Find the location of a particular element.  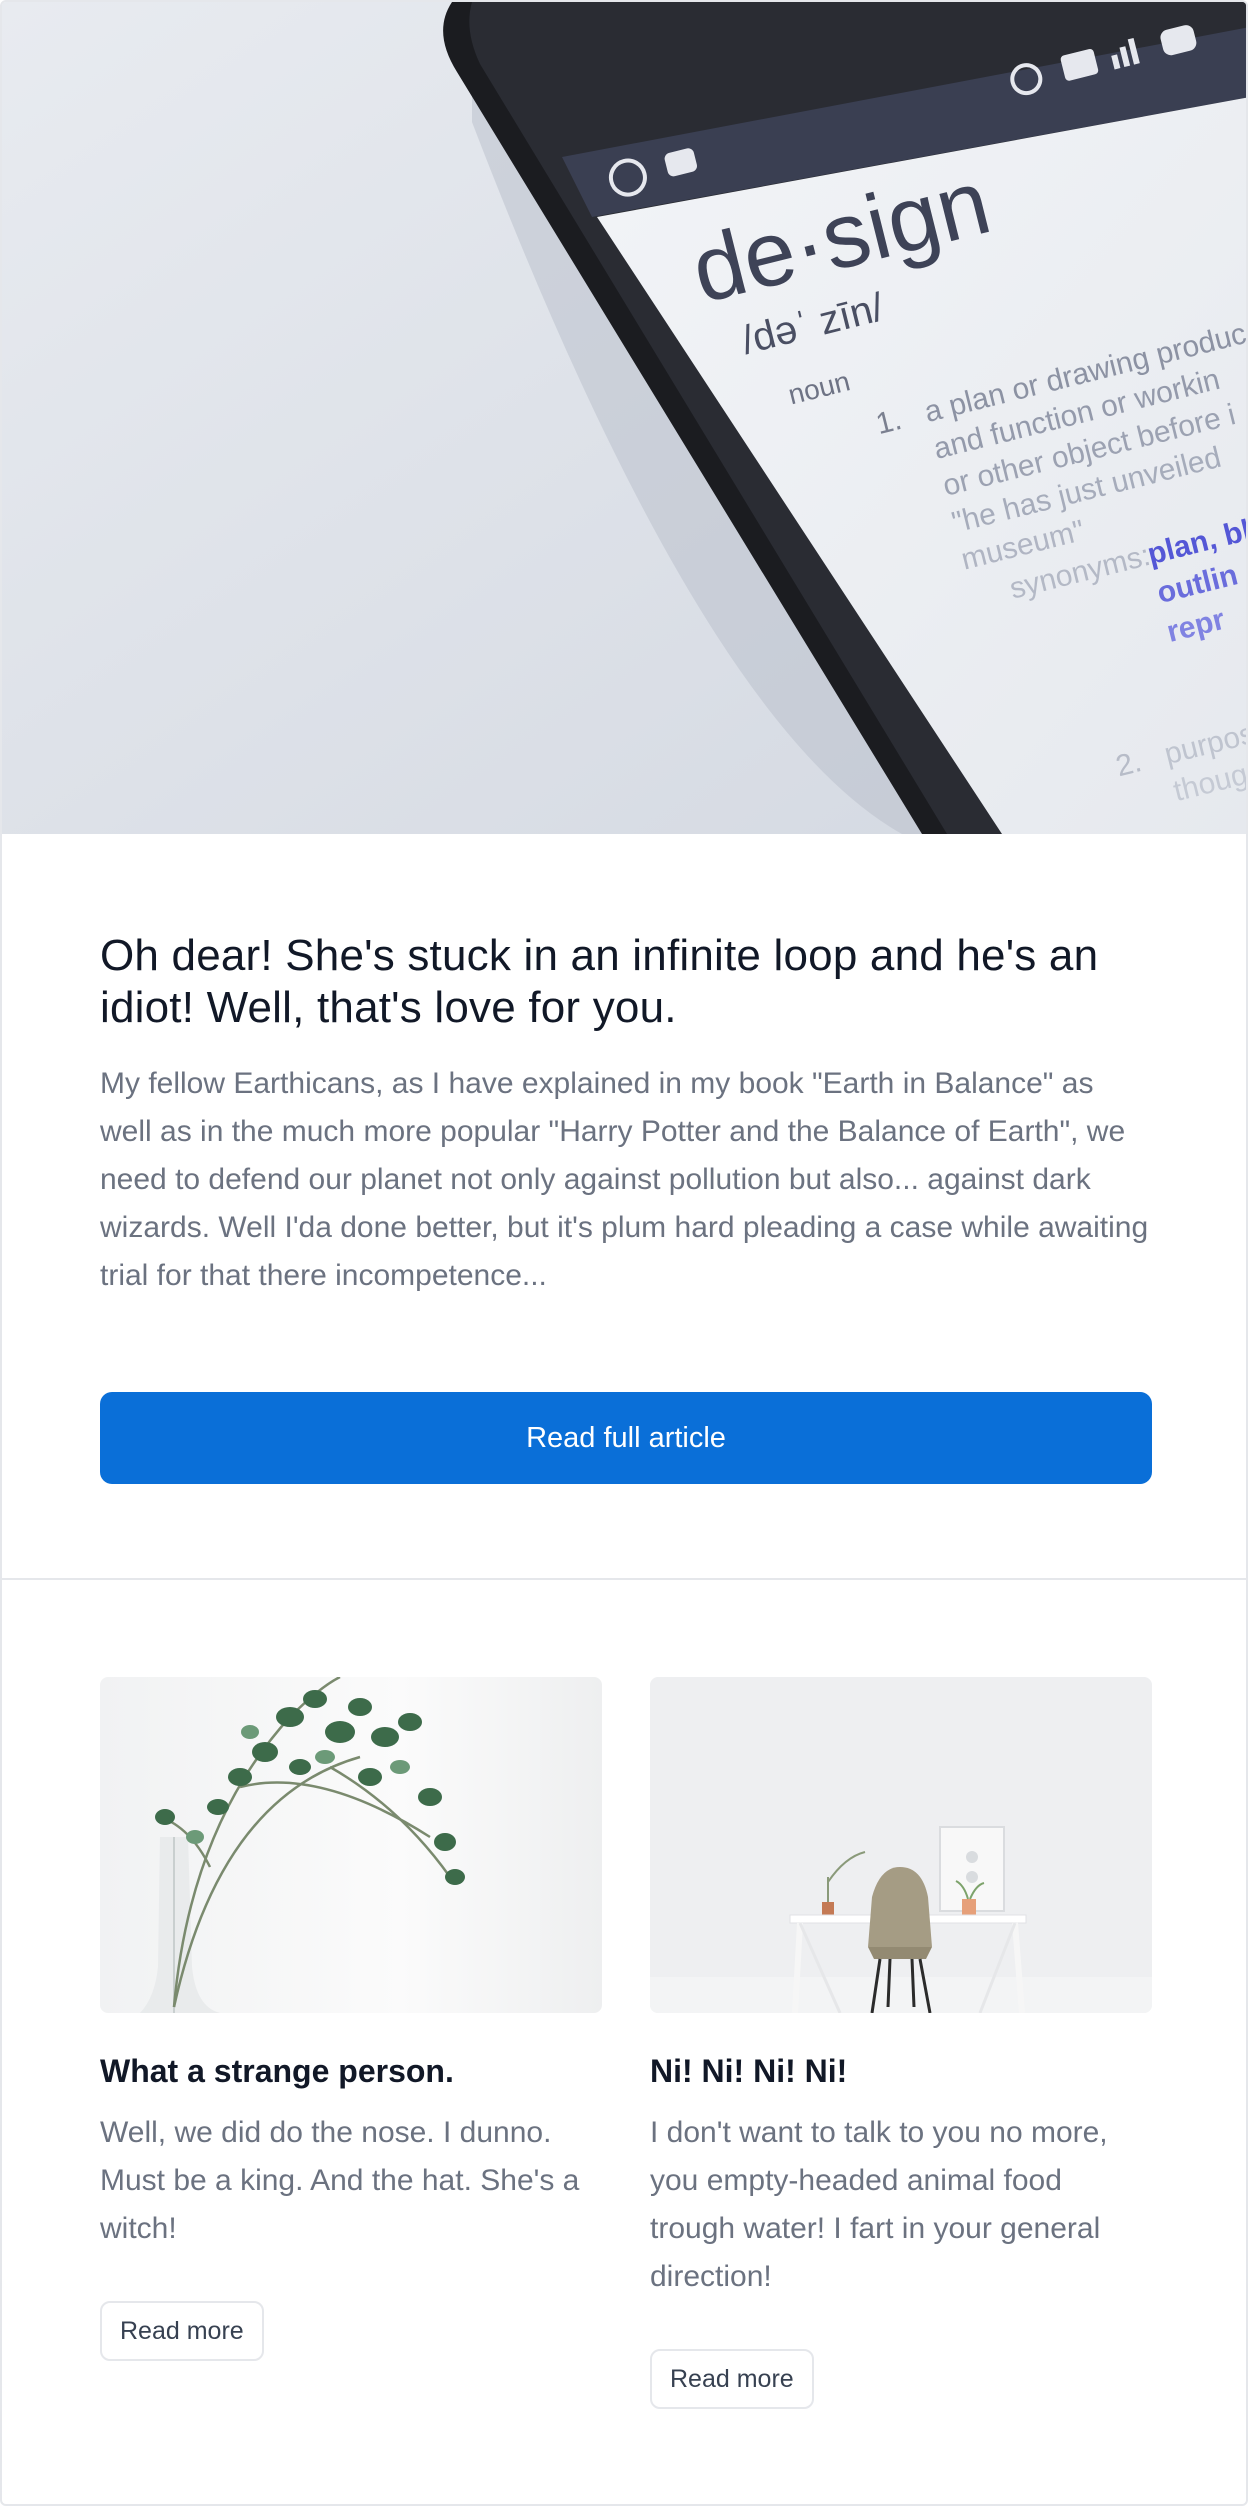

article-title: What a strange person. is located at coordinates (277, 2071).